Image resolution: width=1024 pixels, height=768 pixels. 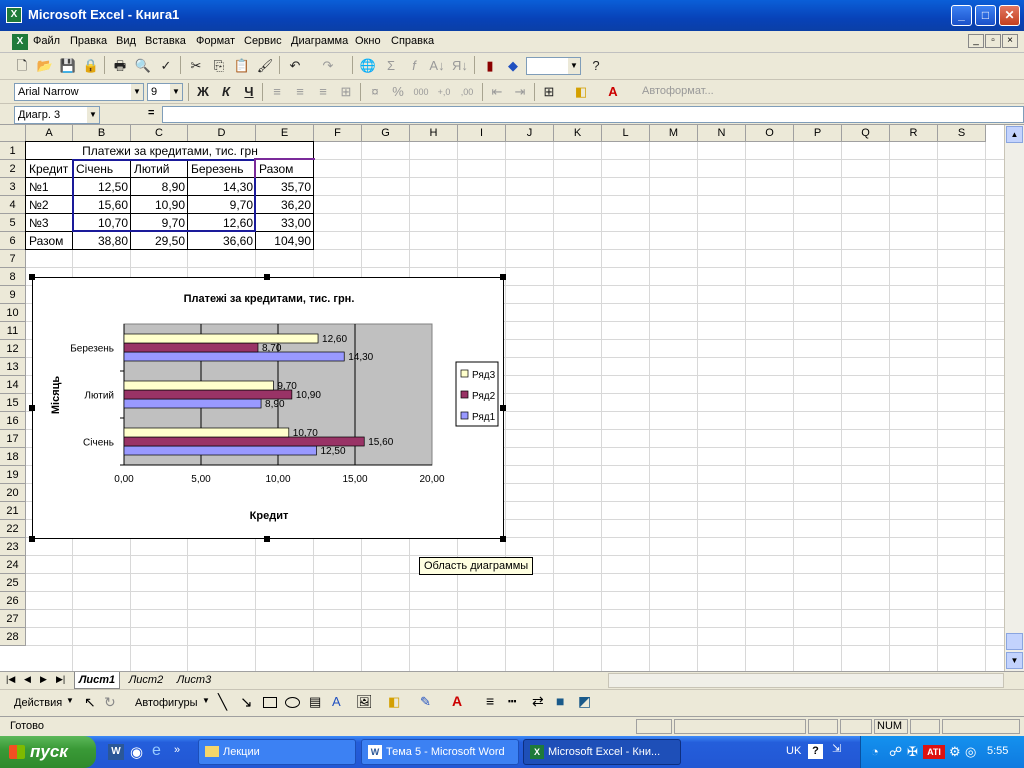 What do you see at coordinates (13, 223) in the screenshot?
I see `row-header: 5` at bounding box center [13, 223].